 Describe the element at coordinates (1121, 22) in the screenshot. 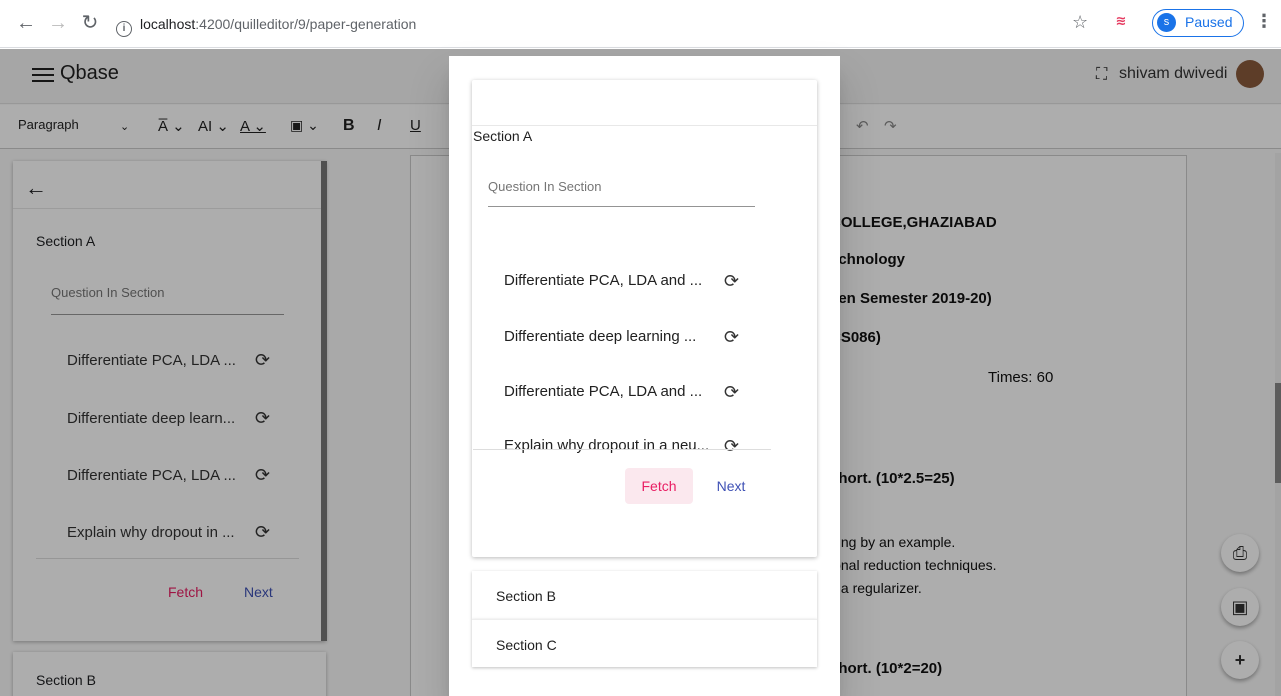

I see `extension-icon: ≋` at that location.